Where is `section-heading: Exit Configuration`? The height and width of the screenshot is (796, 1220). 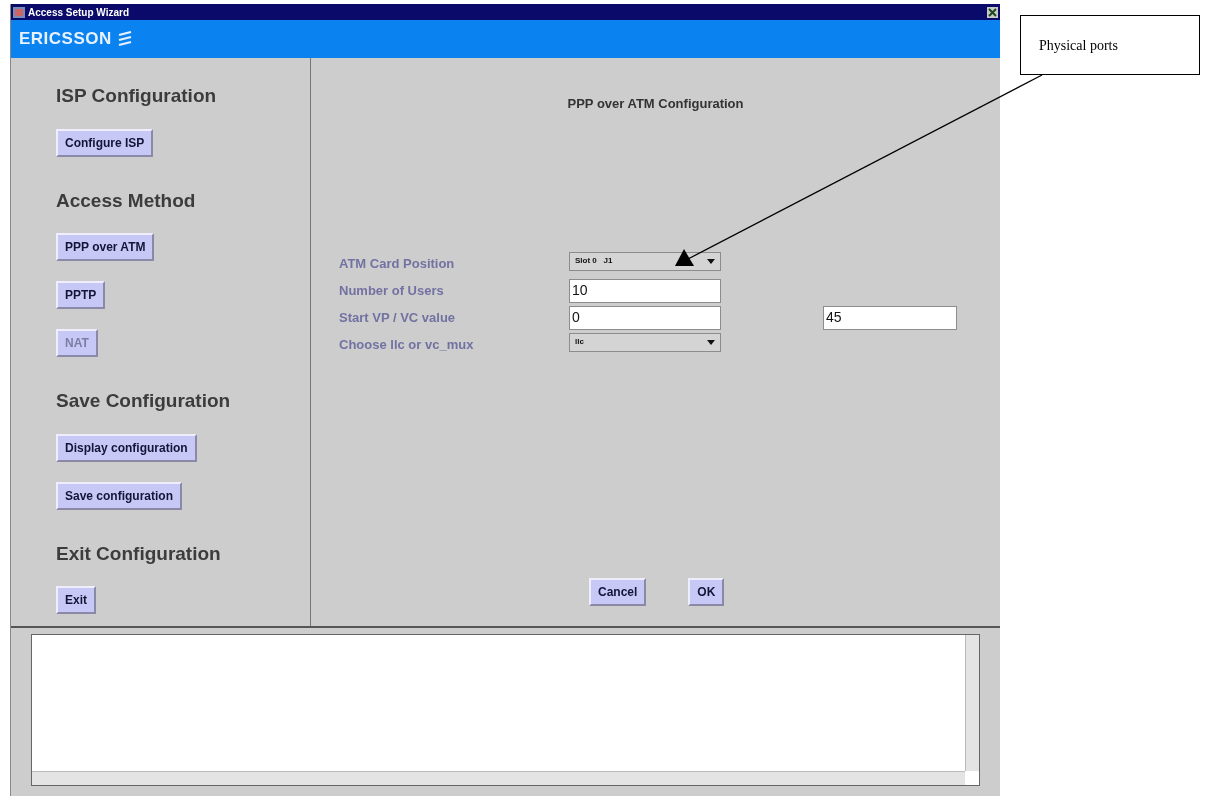
section-heading: Exit Configuration is located at coordinates (139, 553).